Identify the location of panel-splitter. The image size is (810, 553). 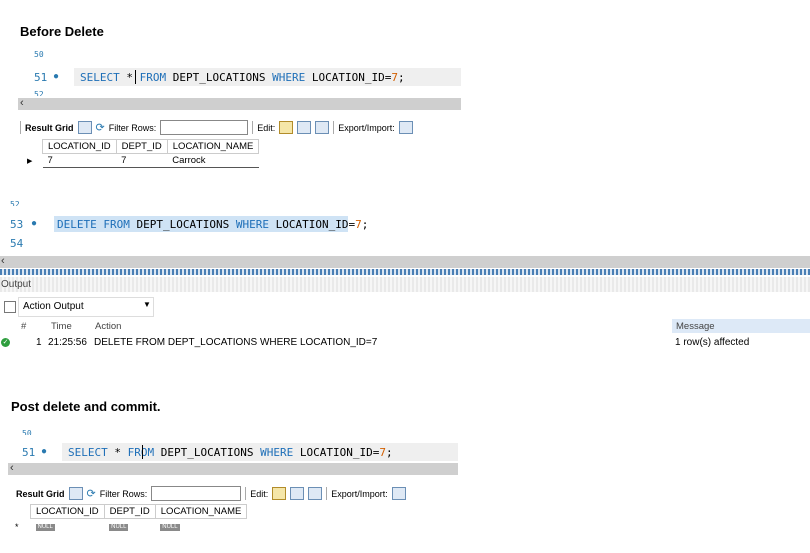
(405, 272).